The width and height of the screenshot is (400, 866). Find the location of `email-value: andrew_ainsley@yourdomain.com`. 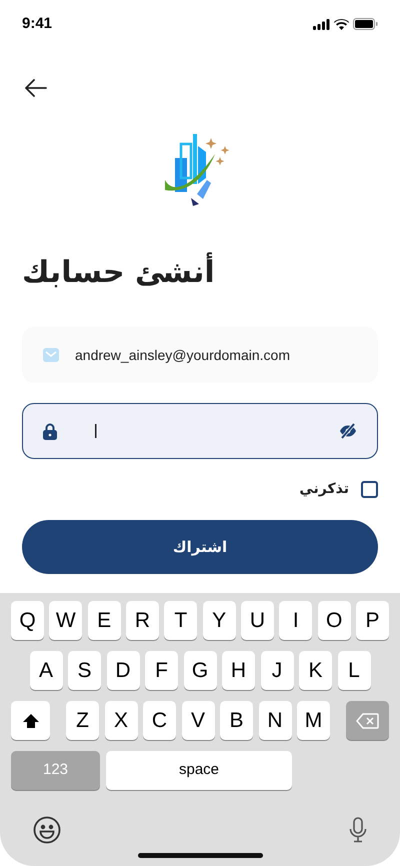

email-value: andrew_ainsley@yourdomain.com is located at coordinates (182, 355).